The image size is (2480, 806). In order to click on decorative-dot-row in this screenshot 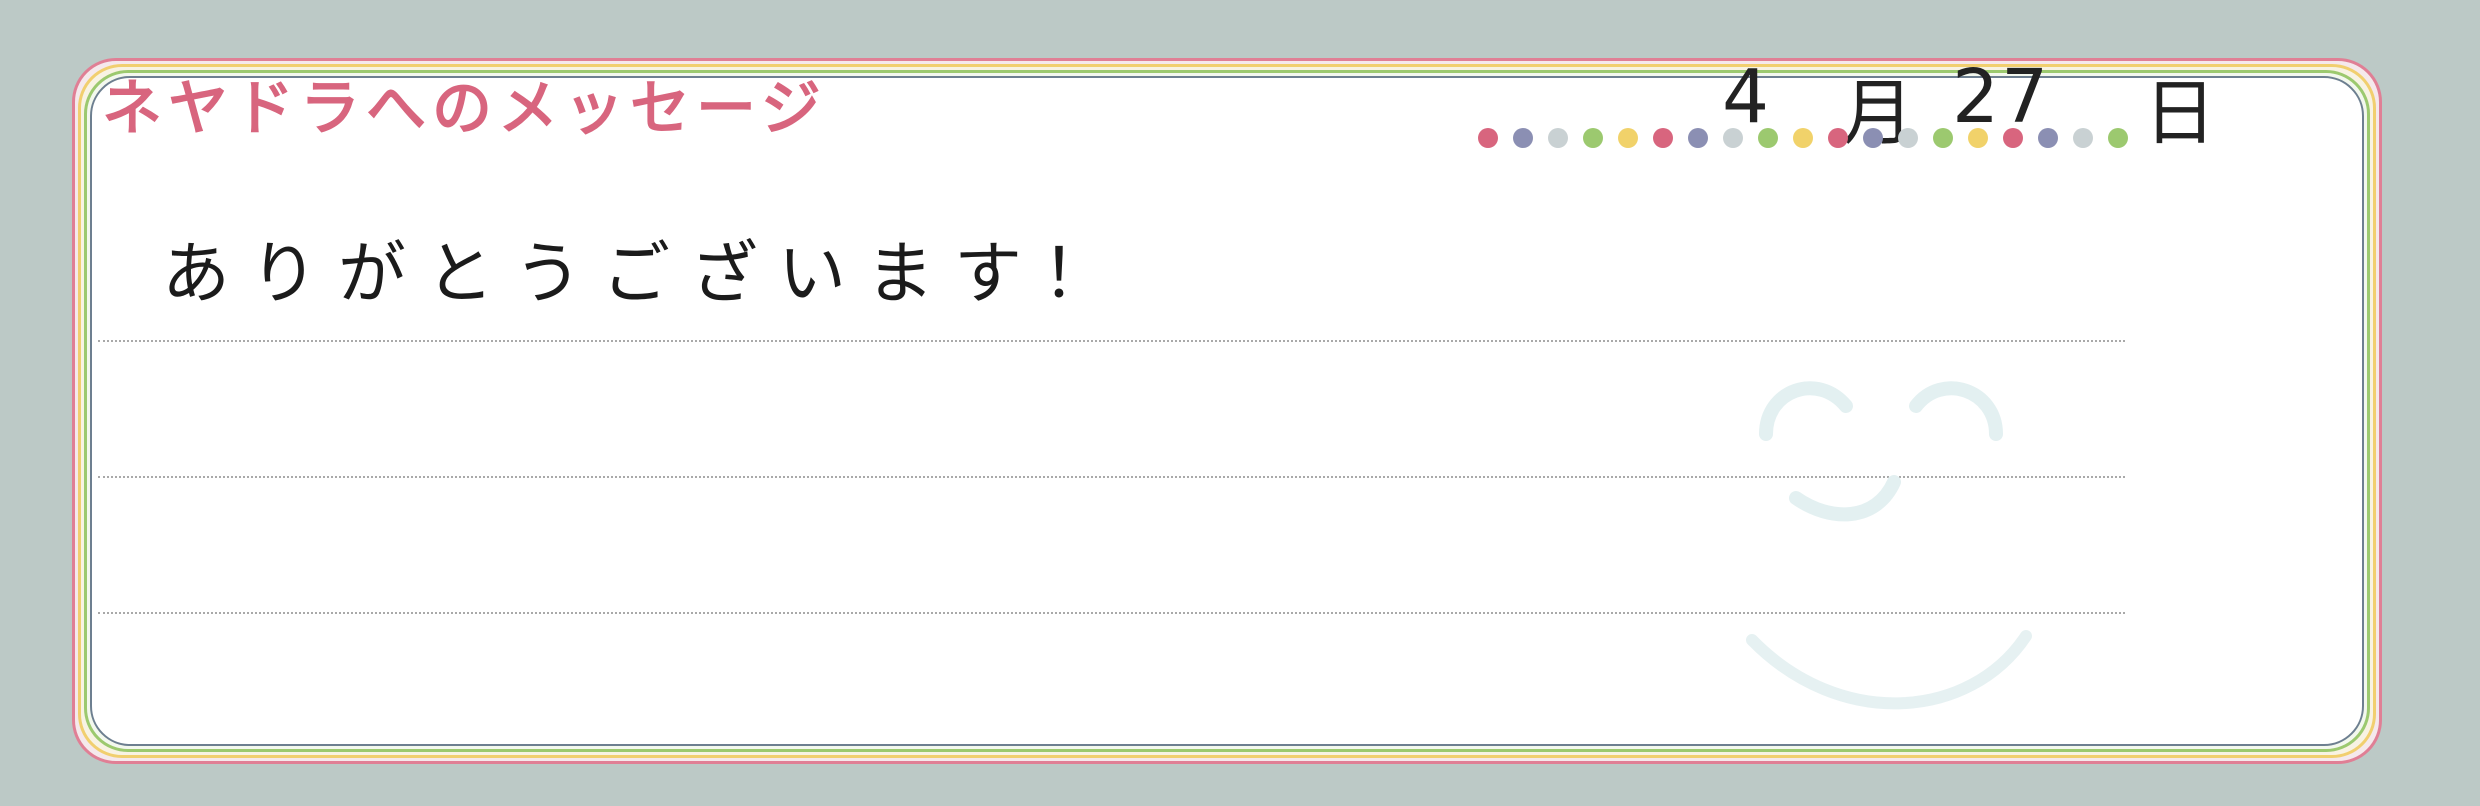, I will do `click(1803, 138)`.